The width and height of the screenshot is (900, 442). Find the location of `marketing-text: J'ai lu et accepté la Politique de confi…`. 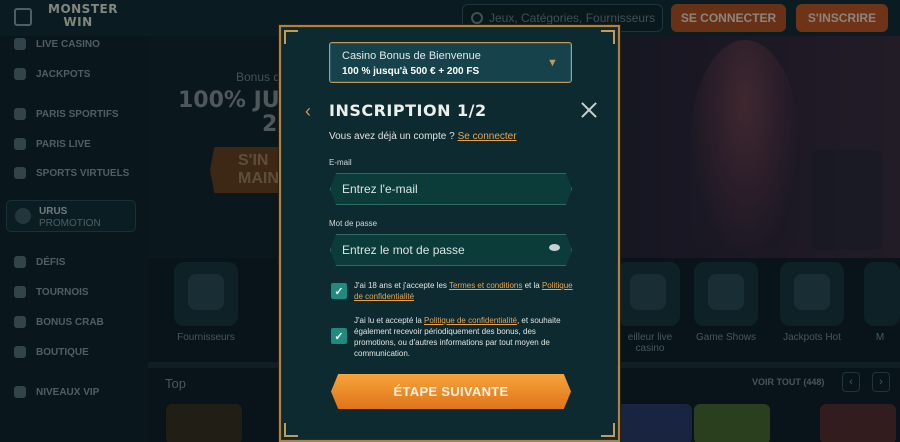

marketing-text: J'ai lu et accepté la Politique de confi… is located at coordinates (465, 337).